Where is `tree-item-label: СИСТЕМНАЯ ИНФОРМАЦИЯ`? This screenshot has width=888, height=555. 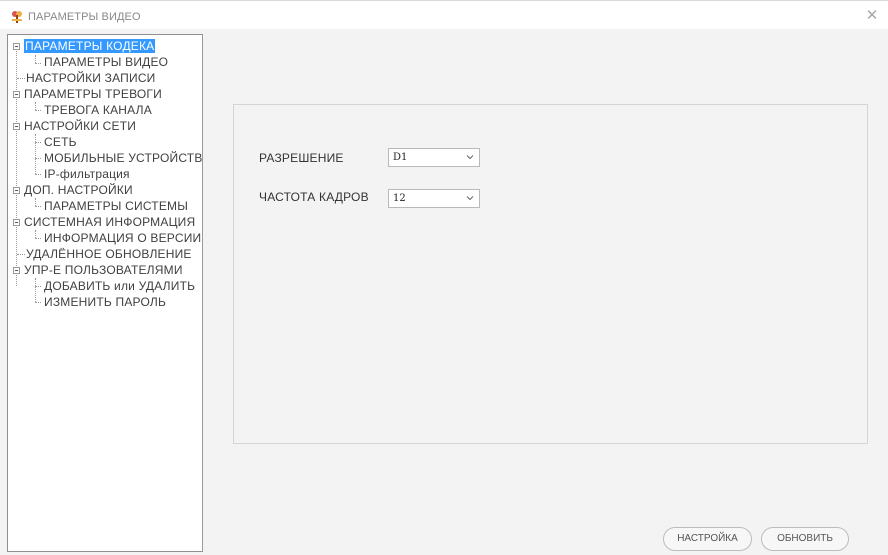 tree-item-label: СИСТЕМНАЯ ИНФОРМАЦИЯ is located at coordinates (110, 222).